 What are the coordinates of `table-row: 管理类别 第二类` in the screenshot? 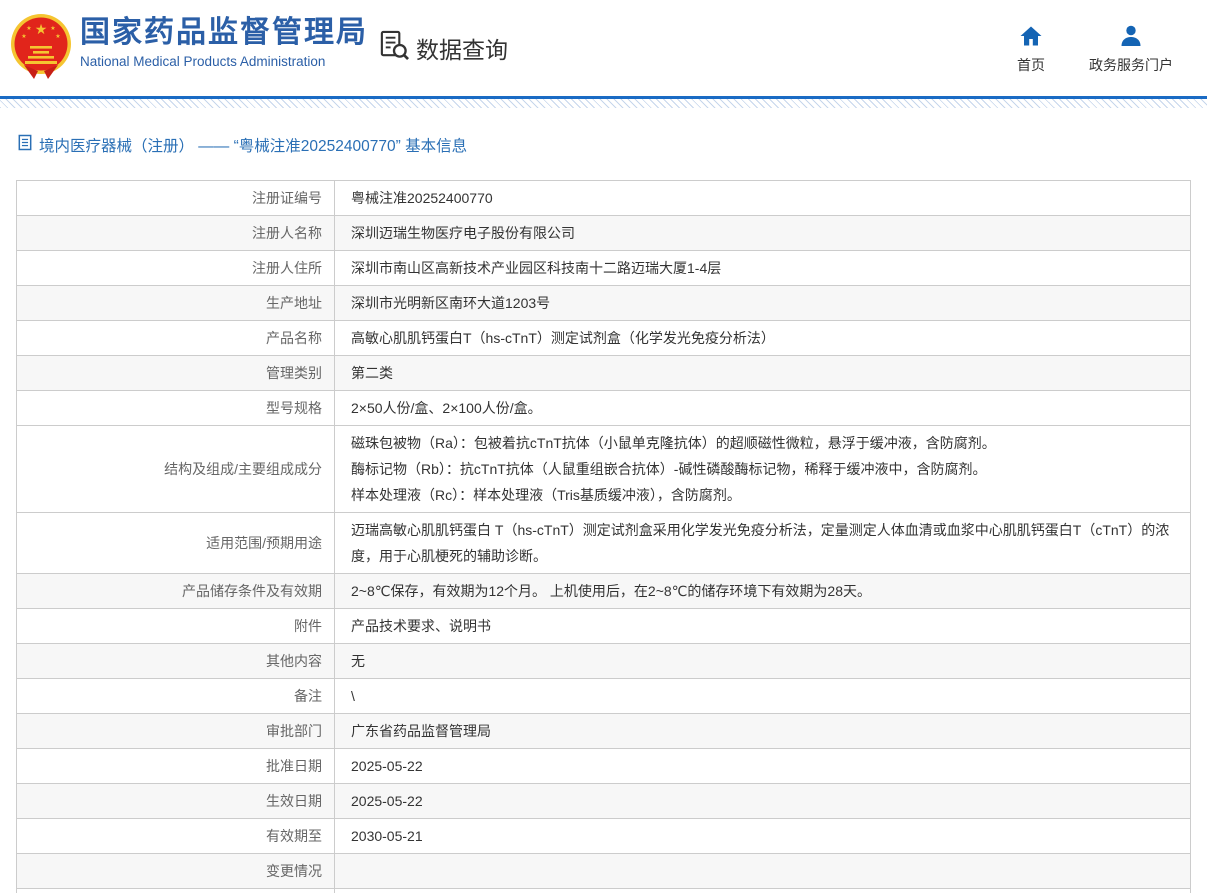 It's located at (603, 372).